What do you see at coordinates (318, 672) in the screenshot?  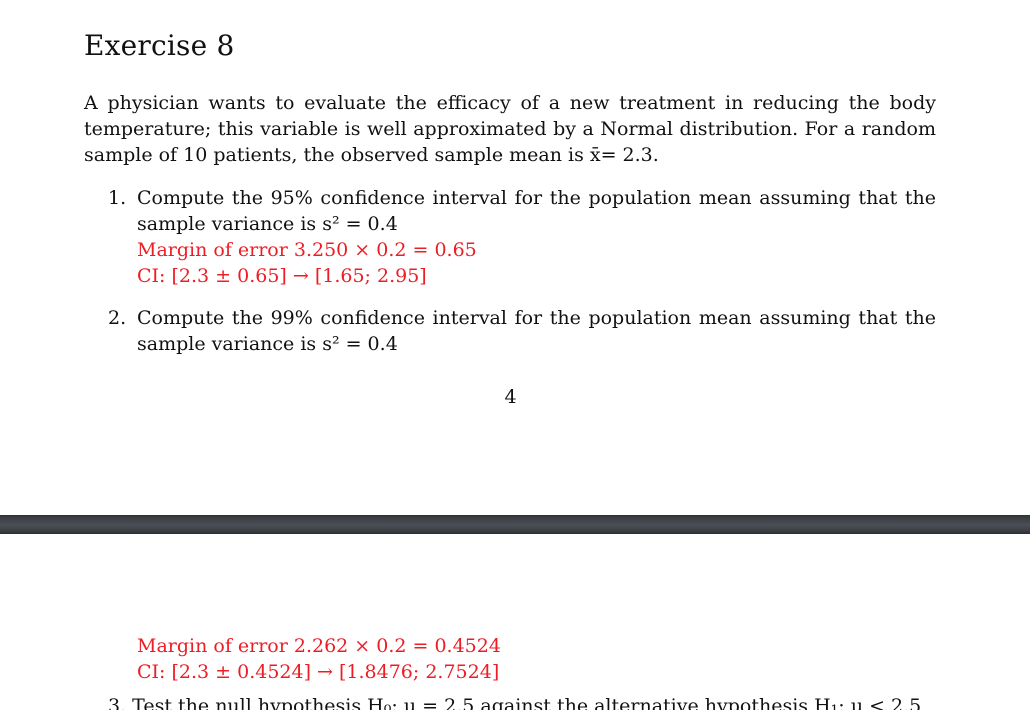 I see `answer-confidence-interval-2: CI: [2.3 ± 0.4524] → [1.8476; 2.7524]` at bounding box center [318, 672].